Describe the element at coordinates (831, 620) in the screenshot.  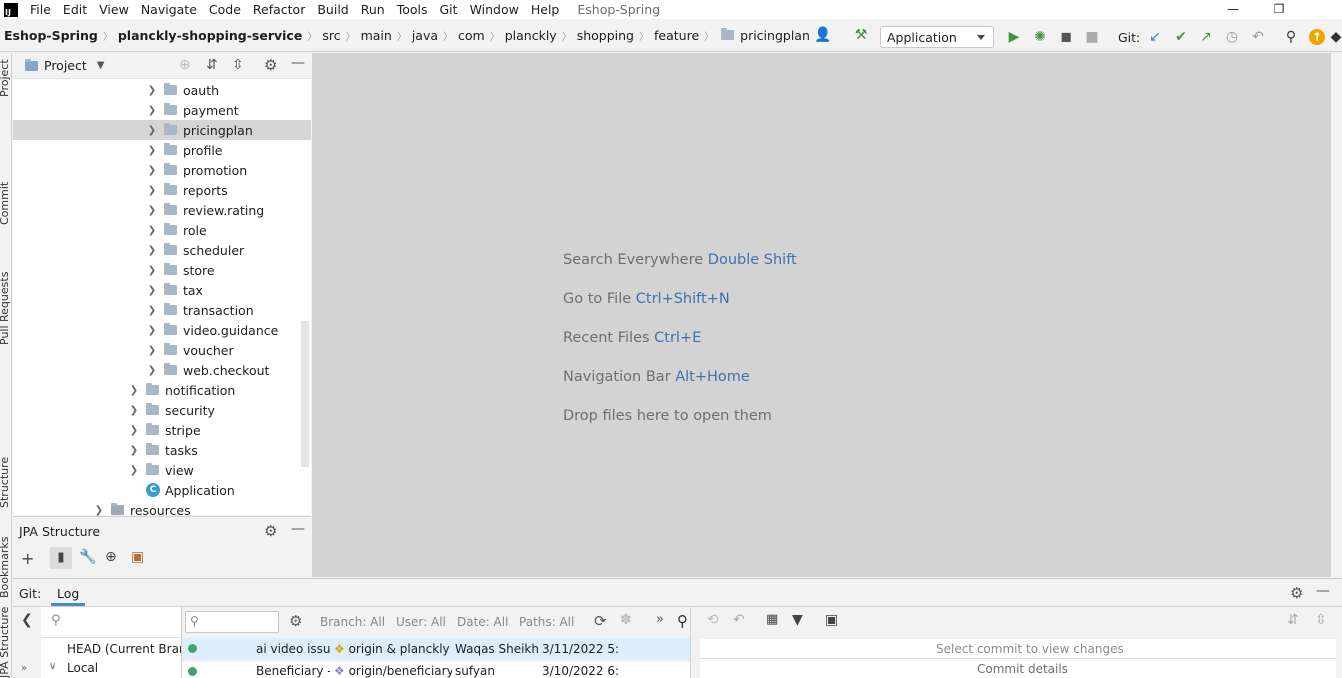
I see `layout-icon: ▣` at that location.